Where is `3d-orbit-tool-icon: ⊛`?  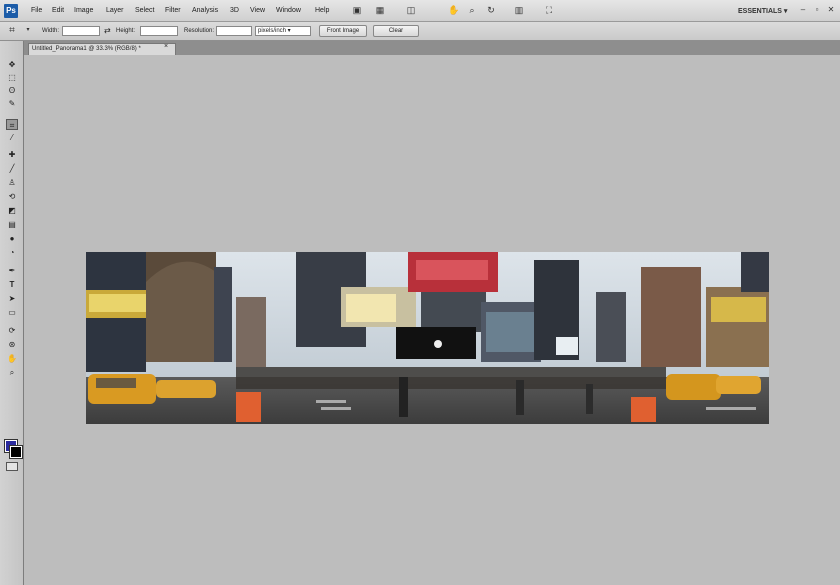 3d-orbit-tool-icon: ⊛ is located at coordinates (12, 344).